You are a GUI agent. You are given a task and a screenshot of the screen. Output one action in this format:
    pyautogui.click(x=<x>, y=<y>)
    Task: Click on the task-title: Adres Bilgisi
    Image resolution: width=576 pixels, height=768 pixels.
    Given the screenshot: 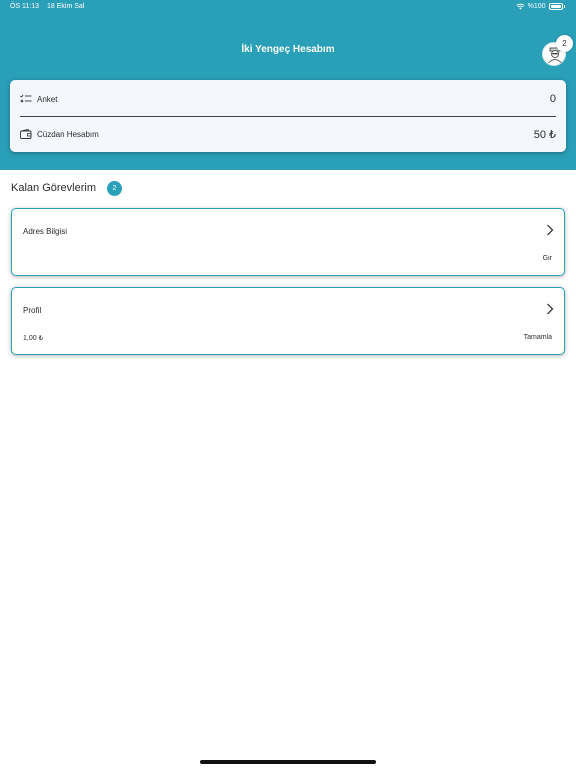 What is the action you would take?
    pyautogui.click(x=45, y=231)
    